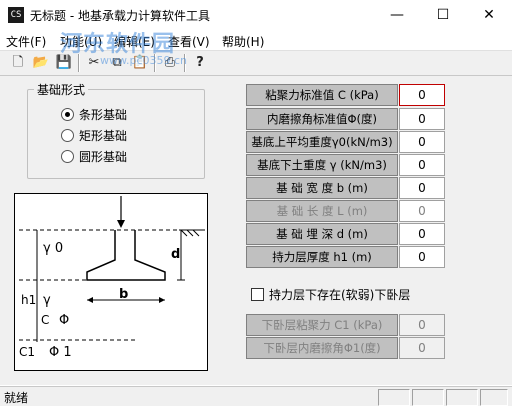 The width and height of the screenshot is (512, 406). Describe the element at coordinates (422, 119) in the screenshot. I see `friction-angle-input: 0` at that location.